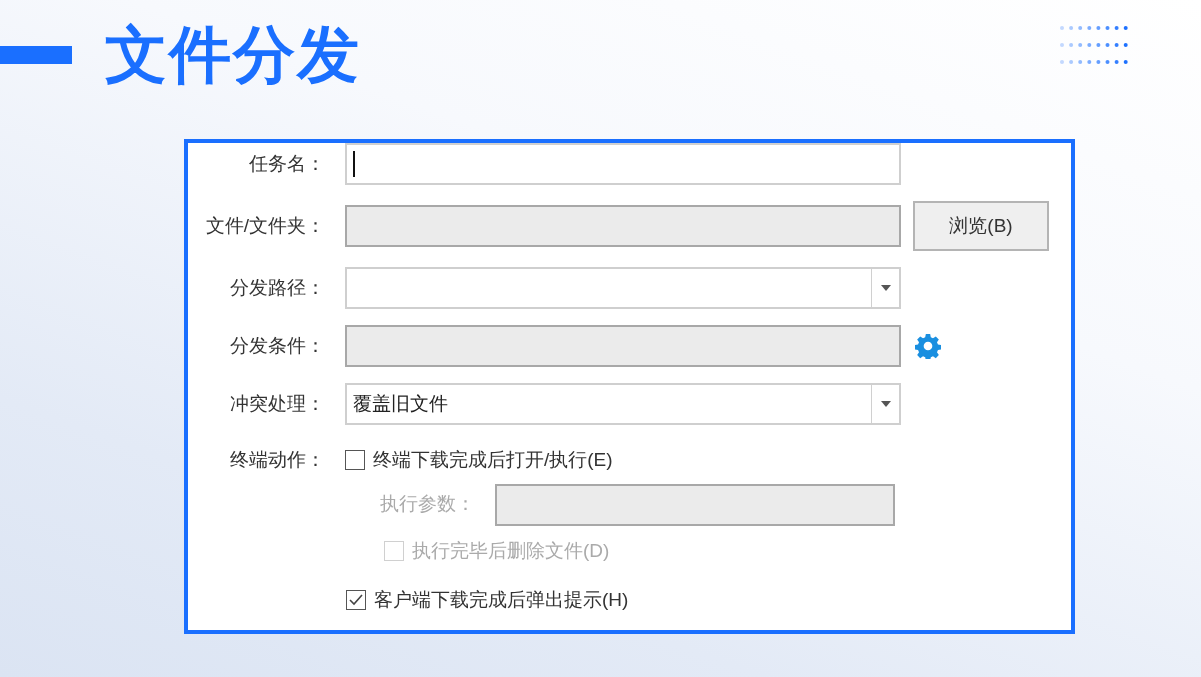 Image resolution: width=1201 pixels, height=677 pixels. Describe the element at coordinates (623, 404) in the screenshot. I see `dropdown-field: 覆盖旧文件` at that location.